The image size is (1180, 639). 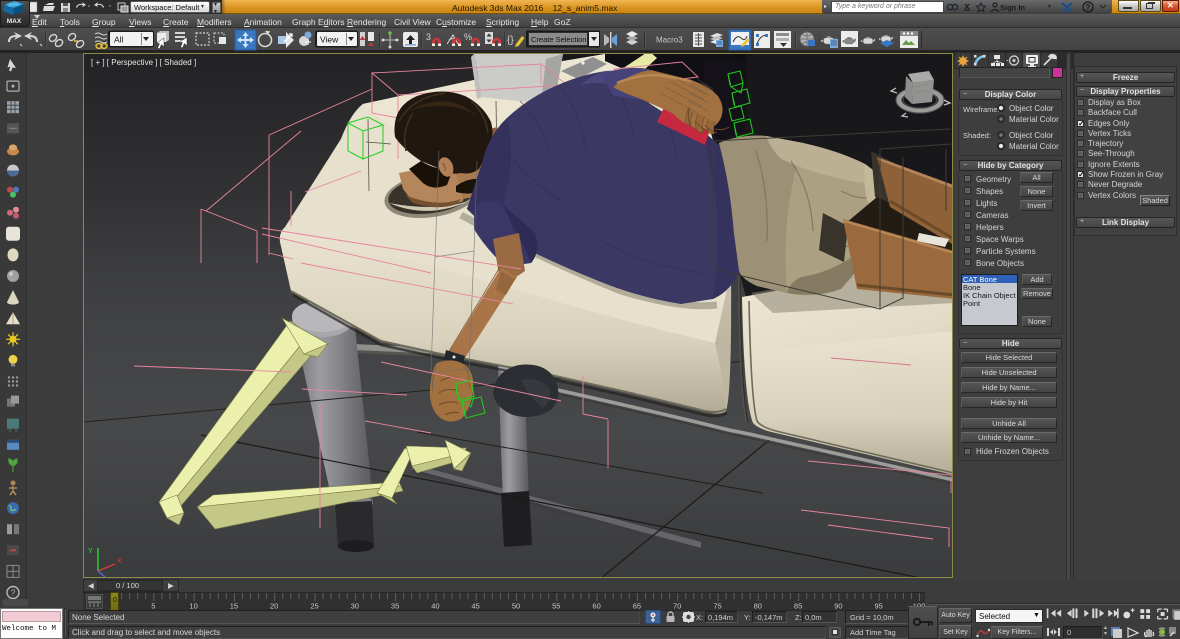 I want to click on svg-text: 90, so click(x=838, y=606).